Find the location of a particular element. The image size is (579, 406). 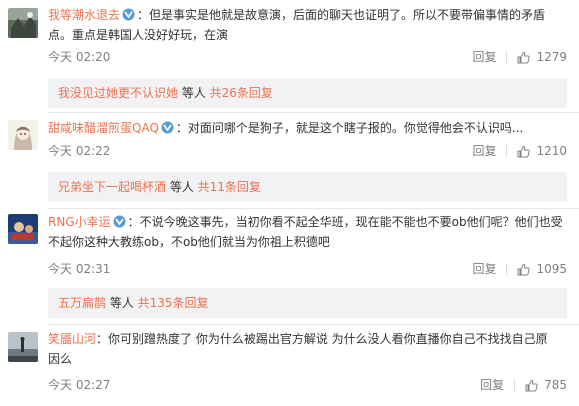

reply-count-link: 共135条回复 is located at coordinates (173, 303).